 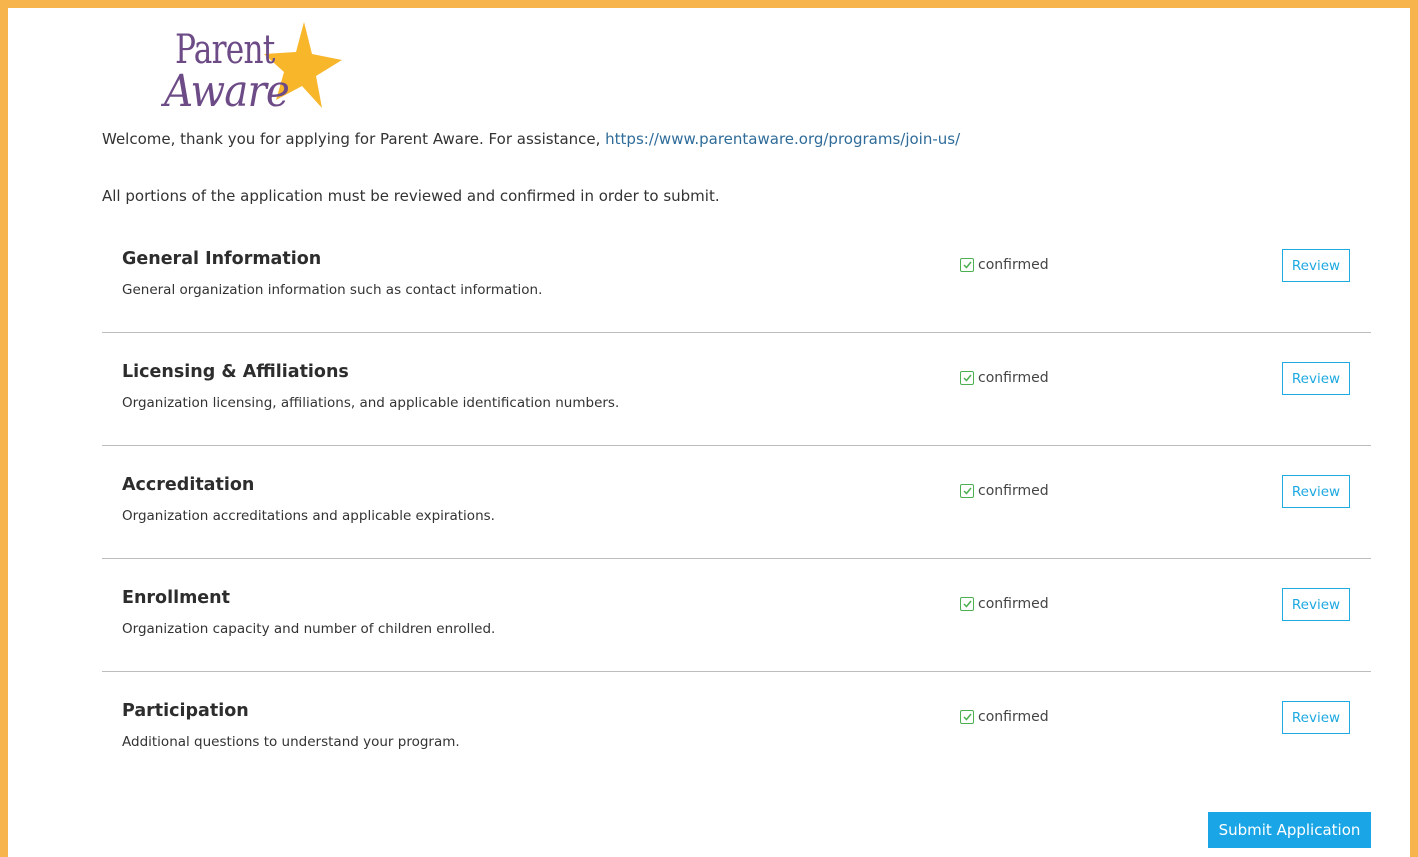 What do you see at coordinates (1289, 830) in the screenshot?
I see `submit-application-button: Submit Application` at bounding box center [1289, 830].